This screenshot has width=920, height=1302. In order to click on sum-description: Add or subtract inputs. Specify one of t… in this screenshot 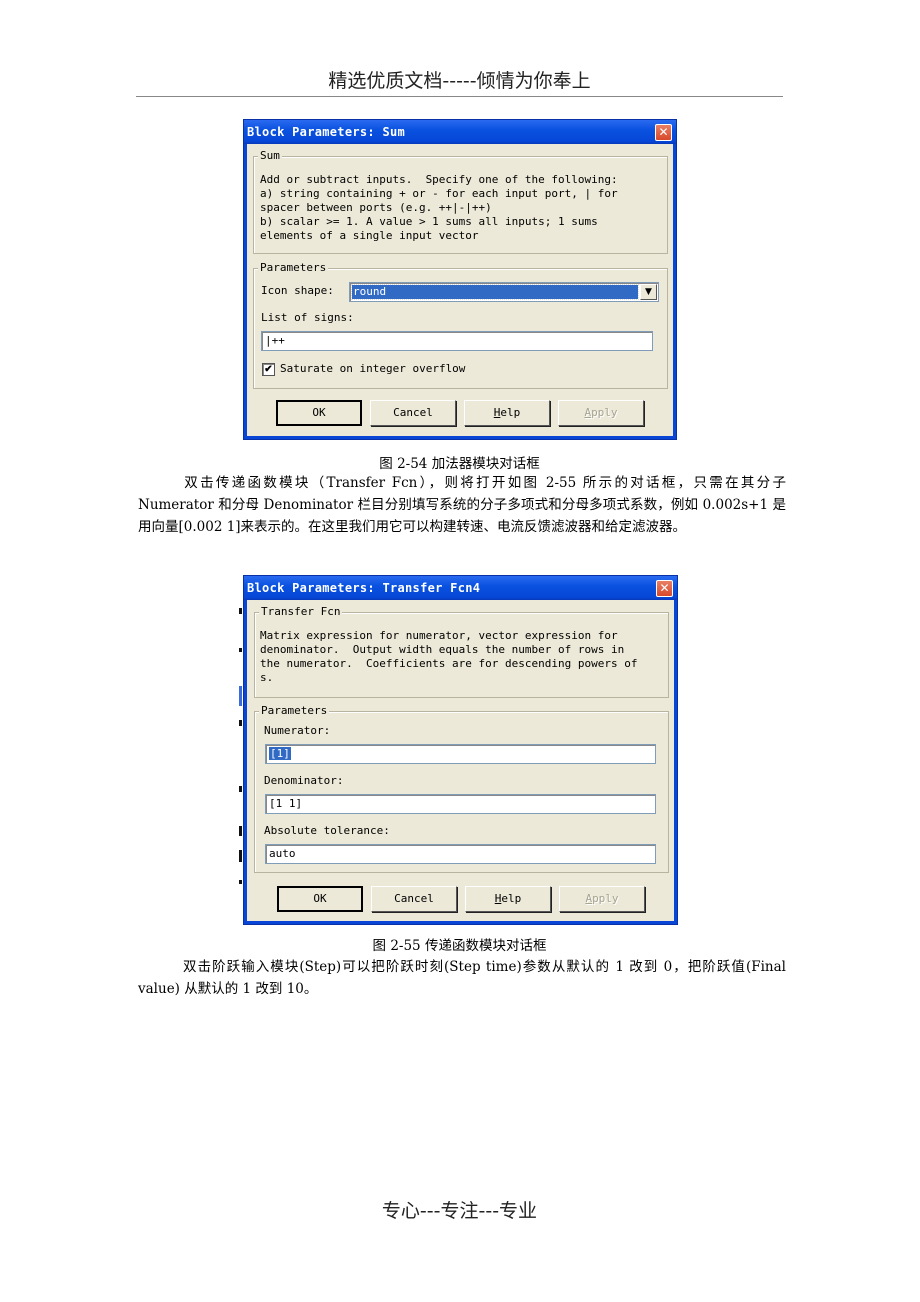, I will do `click(439, 207)`.